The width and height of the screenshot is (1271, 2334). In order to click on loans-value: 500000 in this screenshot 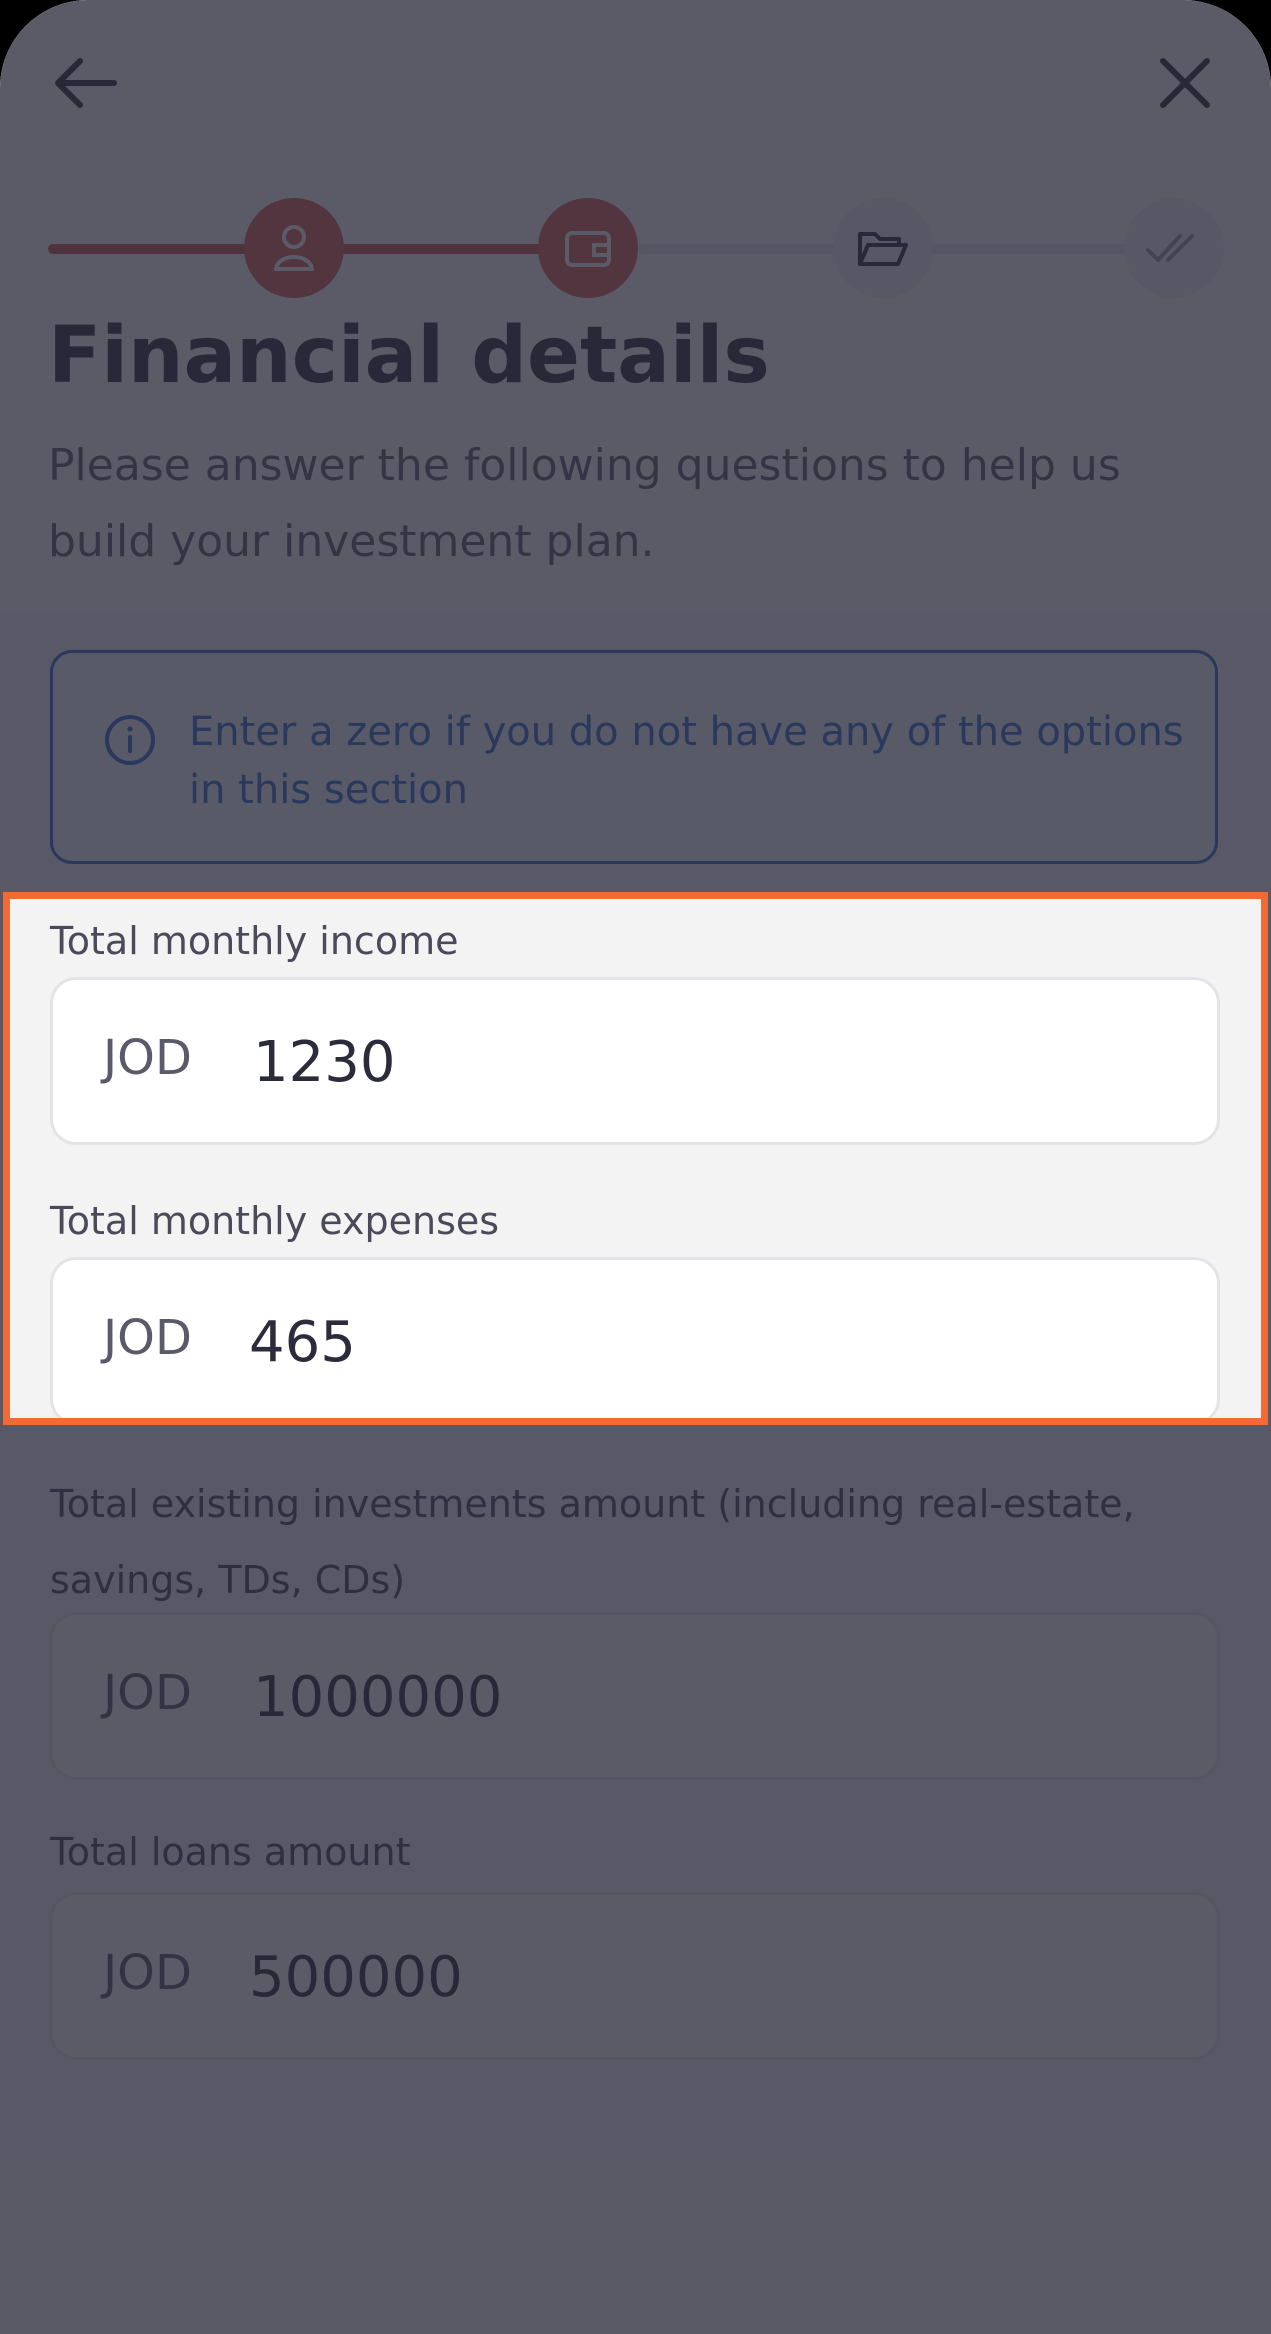, I will do `click(356, 1977)`.